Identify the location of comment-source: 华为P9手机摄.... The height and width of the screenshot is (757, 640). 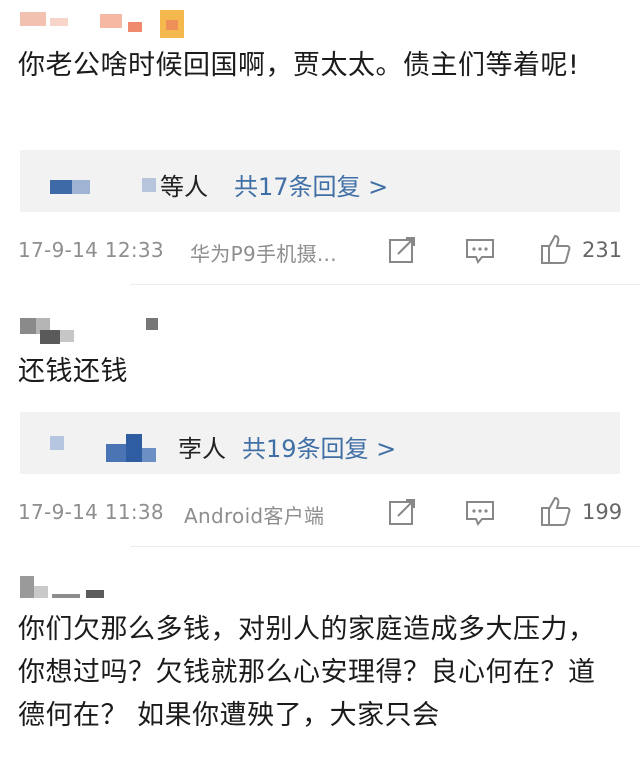
(263, 254).